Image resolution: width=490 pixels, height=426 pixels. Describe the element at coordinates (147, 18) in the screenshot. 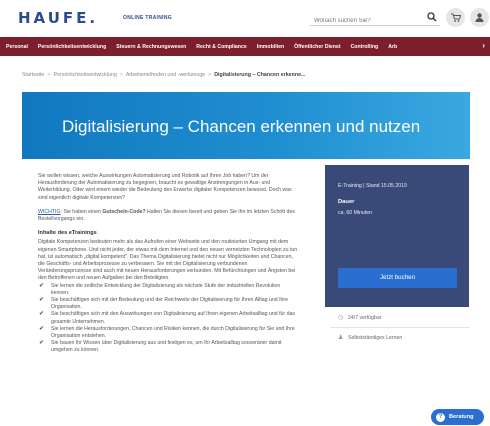

I see `logo-subtitle: ONLINE TRAINING` at that location.